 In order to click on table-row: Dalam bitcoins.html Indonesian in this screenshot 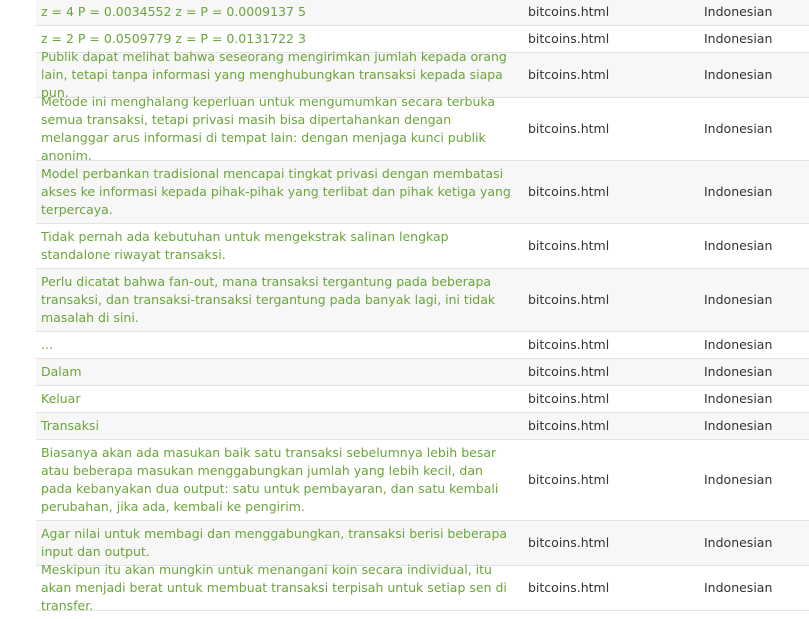, I will do `click(422, 372)`.